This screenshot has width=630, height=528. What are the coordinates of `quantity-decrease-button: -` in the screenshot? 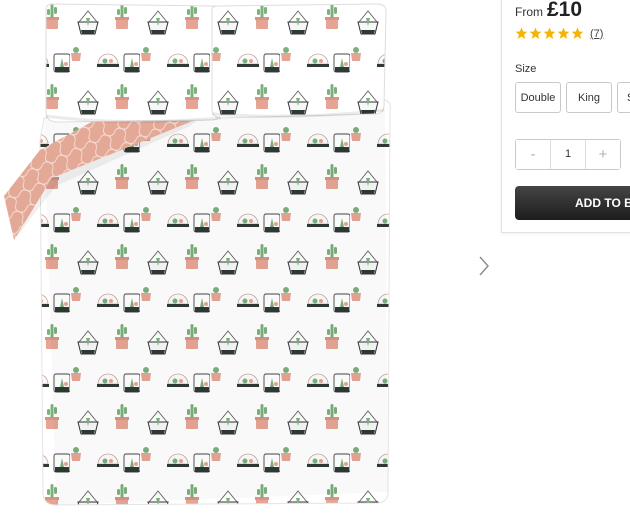 It's located at (533, 154).